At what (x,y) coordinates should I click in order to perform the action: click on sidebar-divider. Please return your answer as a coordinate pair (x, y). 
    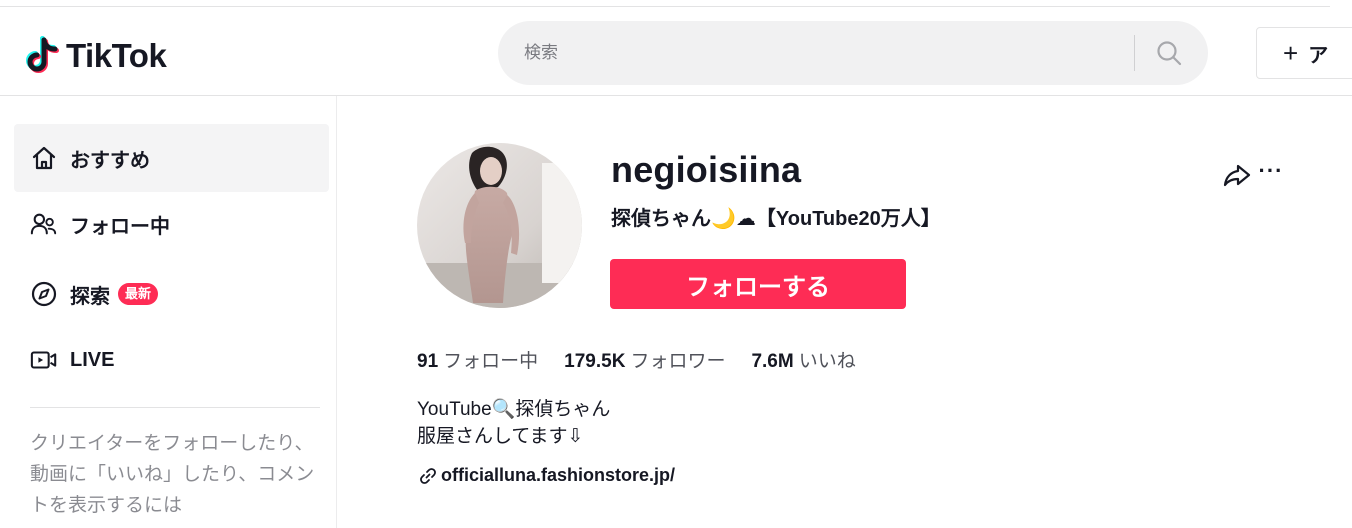
    Looking at the image, I should click on (175, 407).